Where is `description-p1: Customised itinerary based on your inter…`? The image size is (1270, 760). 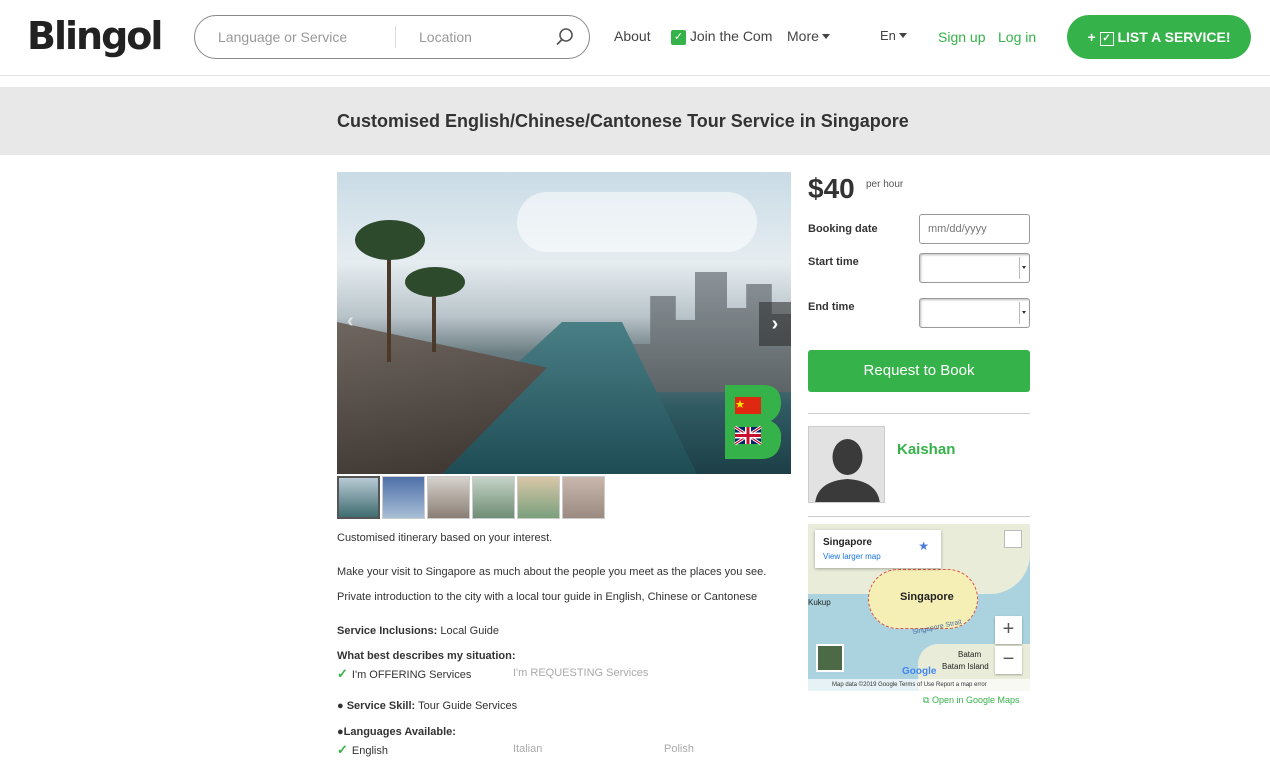 description-p1: Customised itinerary based on your inter… is located at coordinates (445, 538).